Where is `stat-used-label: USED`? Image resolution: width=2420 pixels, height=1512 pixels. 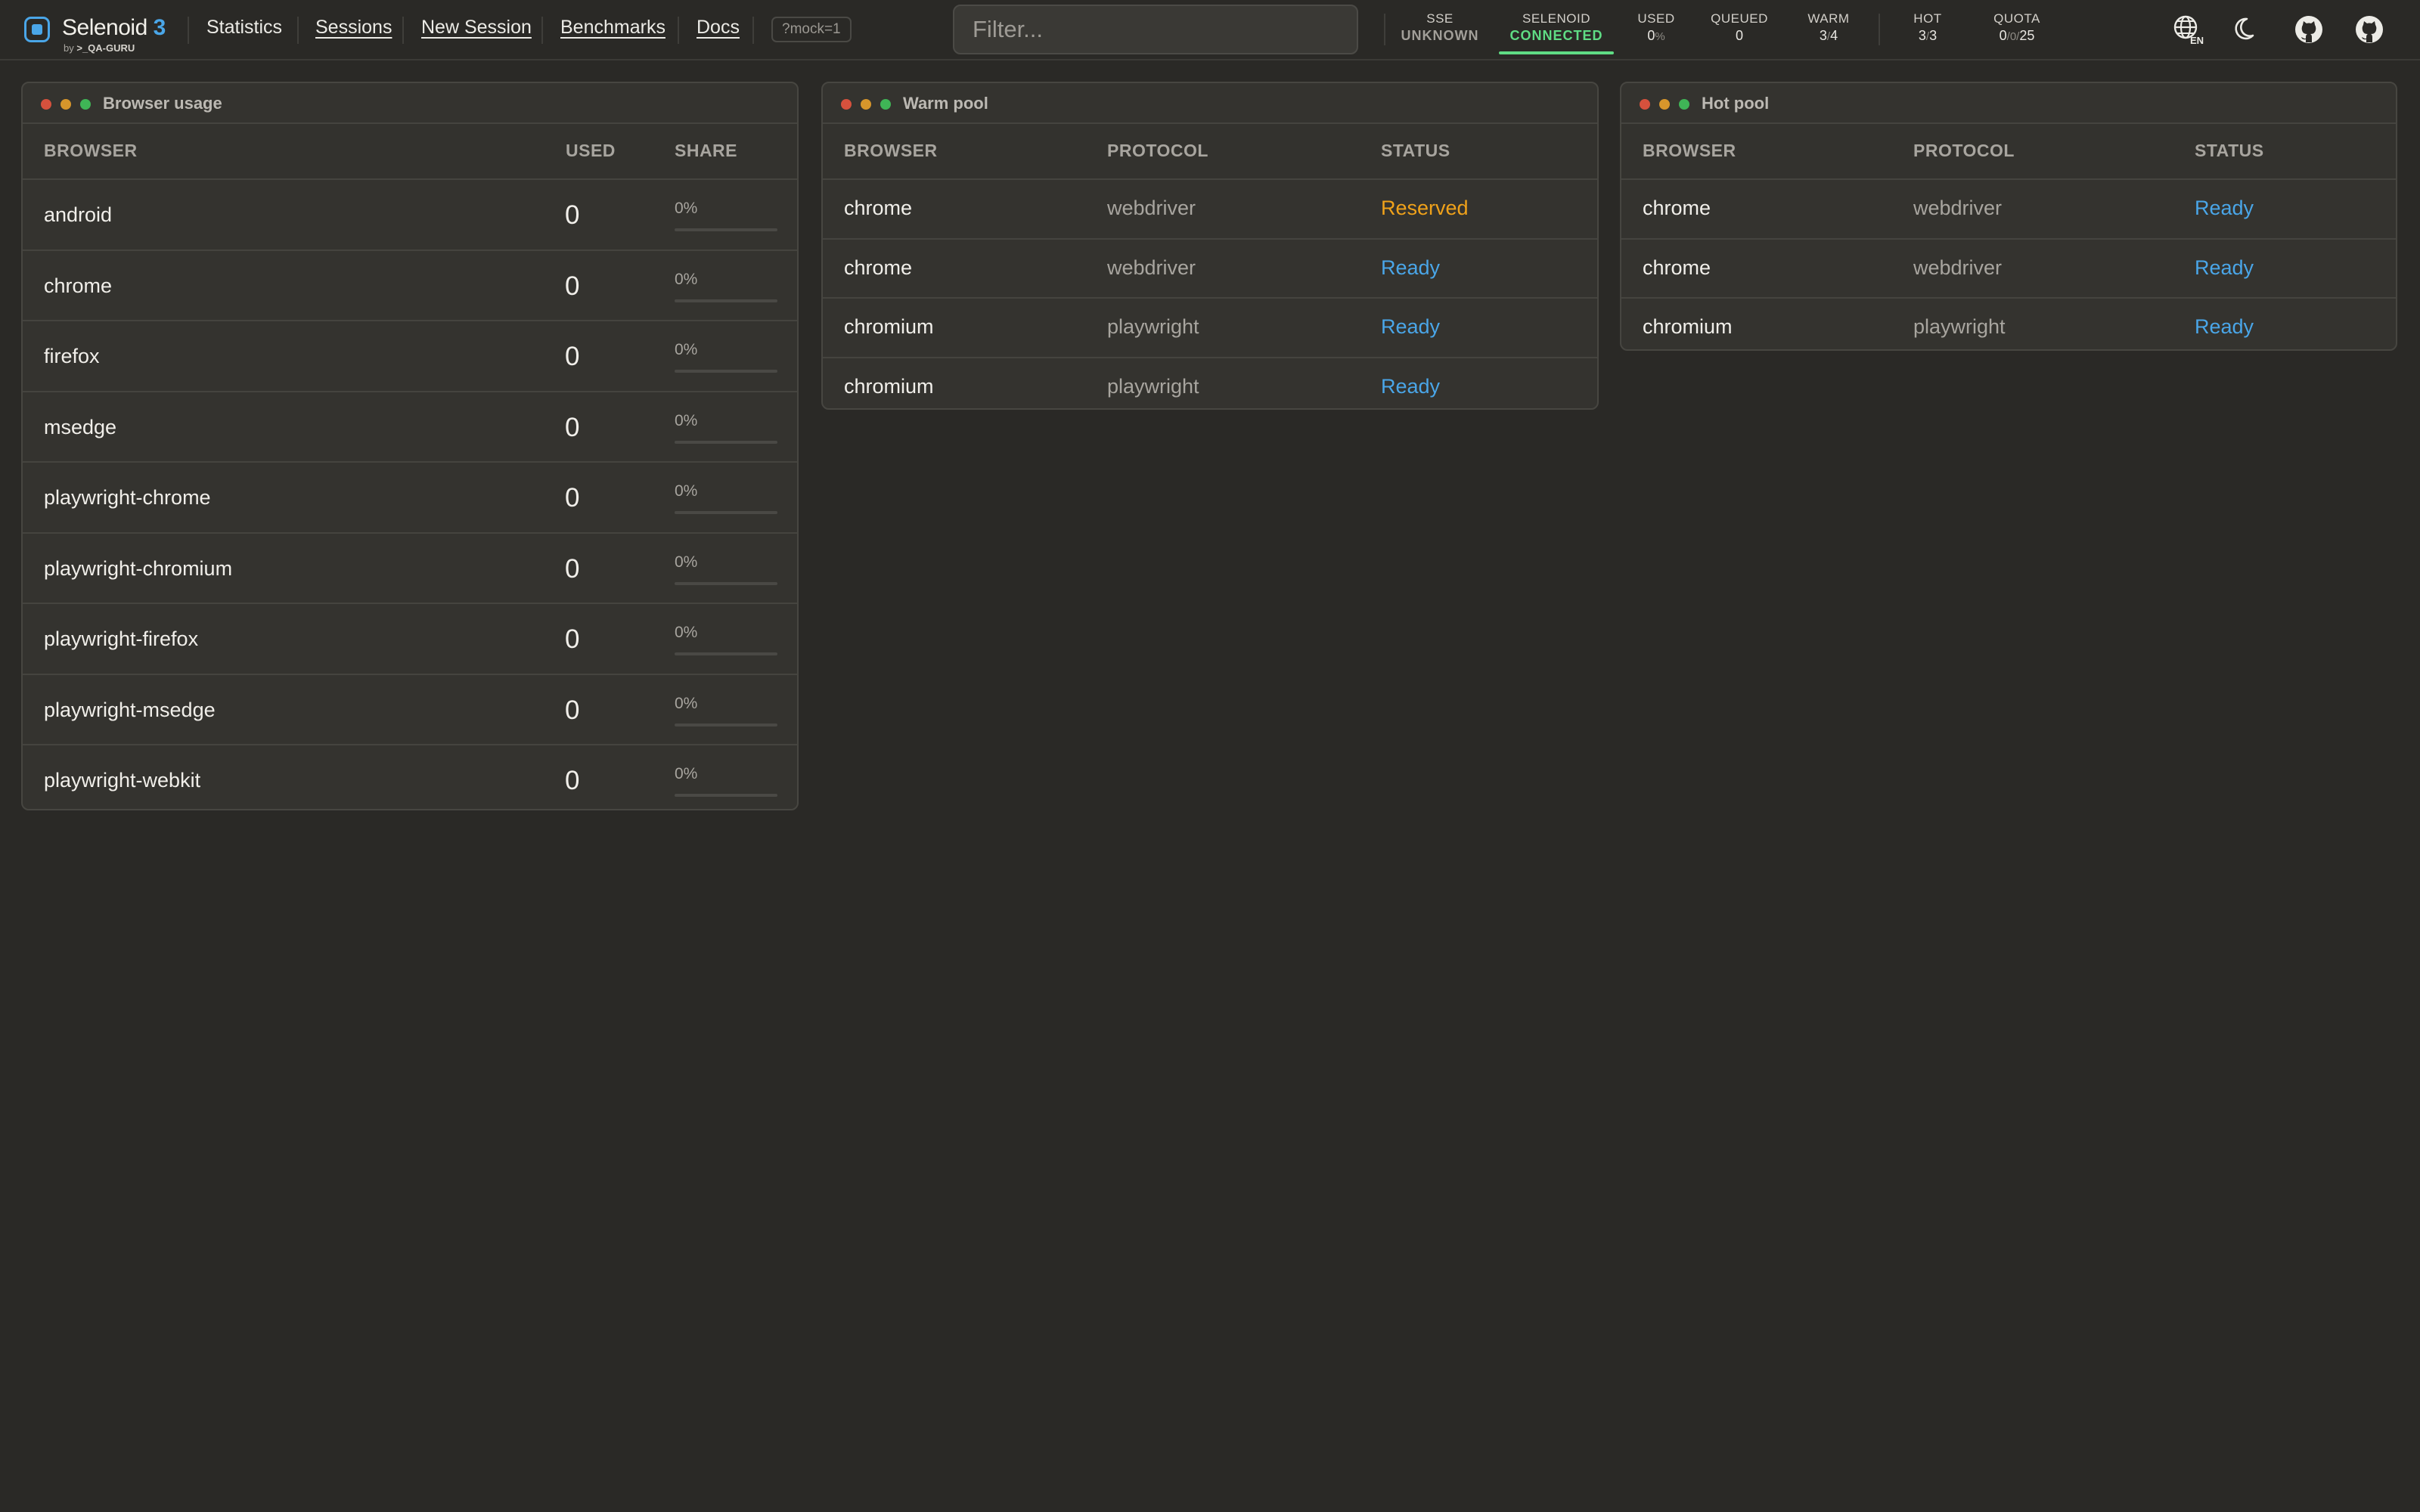 stat-used-label: USED is located at coordinates (1656, 18).